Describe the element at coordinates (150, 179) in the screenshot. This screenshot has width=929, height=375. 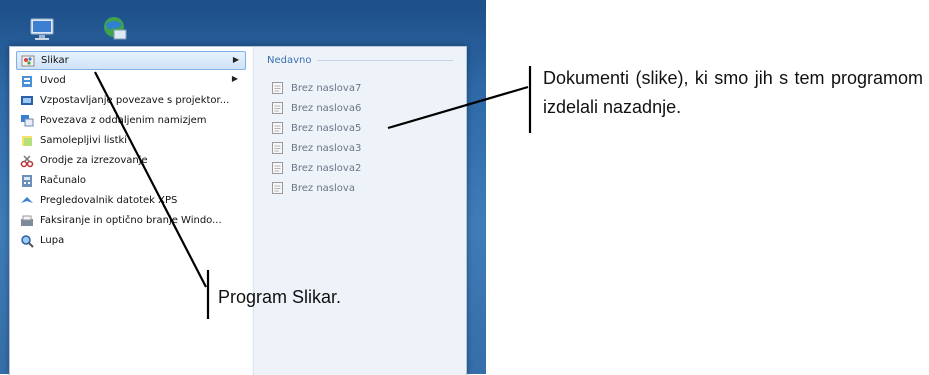
I see `annotation-line-left` at that location.